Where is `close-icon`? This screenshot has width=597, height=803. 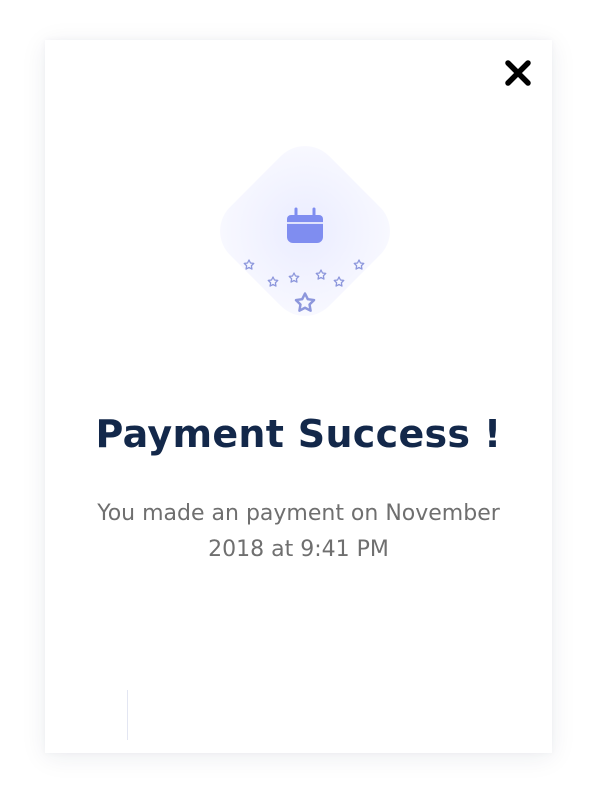
close-icon is located at coordinates (518, 73).